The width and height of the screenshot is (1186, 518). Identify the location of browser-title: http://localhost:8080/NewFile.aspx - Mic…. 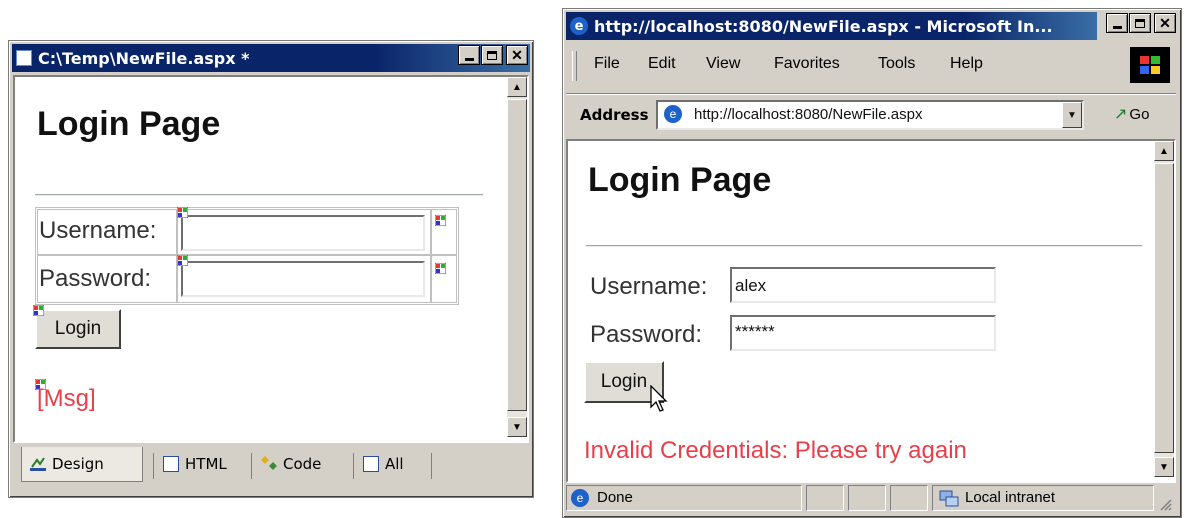
(823, 26).